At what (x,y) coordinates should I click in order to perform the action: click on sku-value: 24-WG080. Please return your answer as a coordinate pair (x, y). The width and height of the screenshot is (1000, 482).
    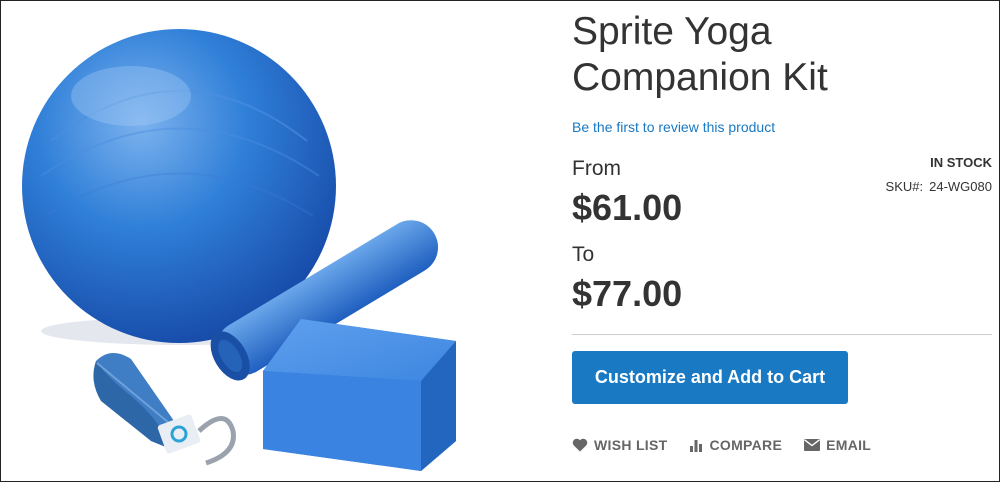
    Looking at the image, I should click on (960, 186).